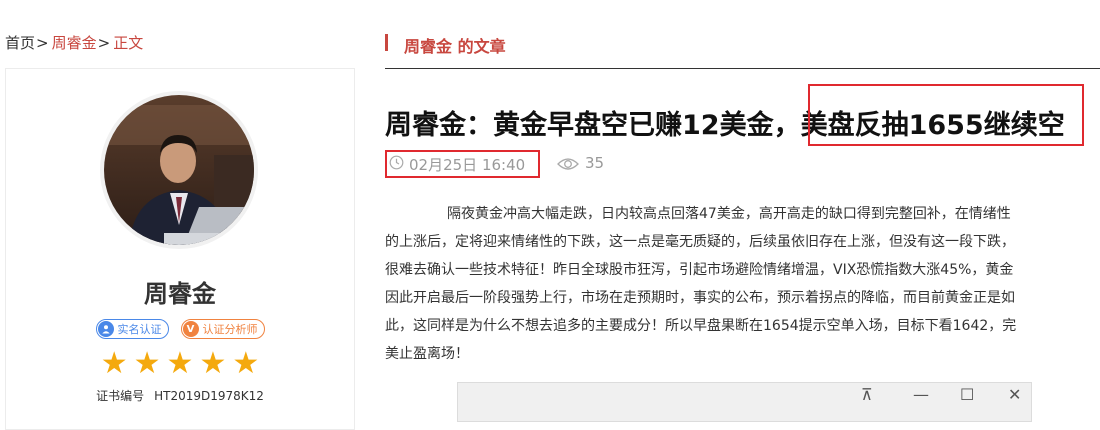  What do you see at coordinates (1015, 394) in the screenshot?
I see `close-icon: ✕` at bounding box center [1015, 394].